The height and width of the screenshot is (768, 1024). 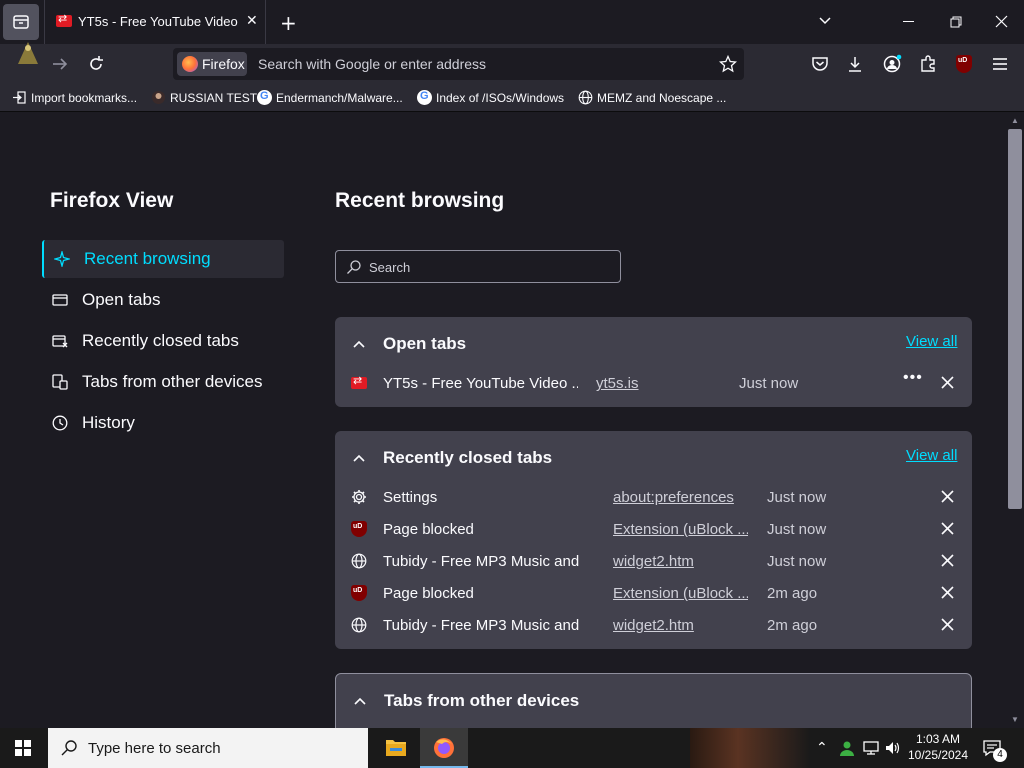 I want to click on downloads-icon, so click(x=855, y=64).